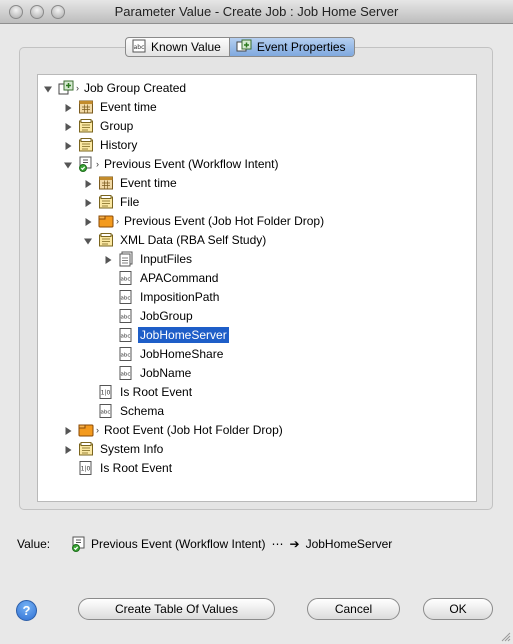 This screenshot has width=513, height=644. Describe the element at coordinates (349, 544) in the screenshot. I see `value-path-end: JobHomeServer` at that location.